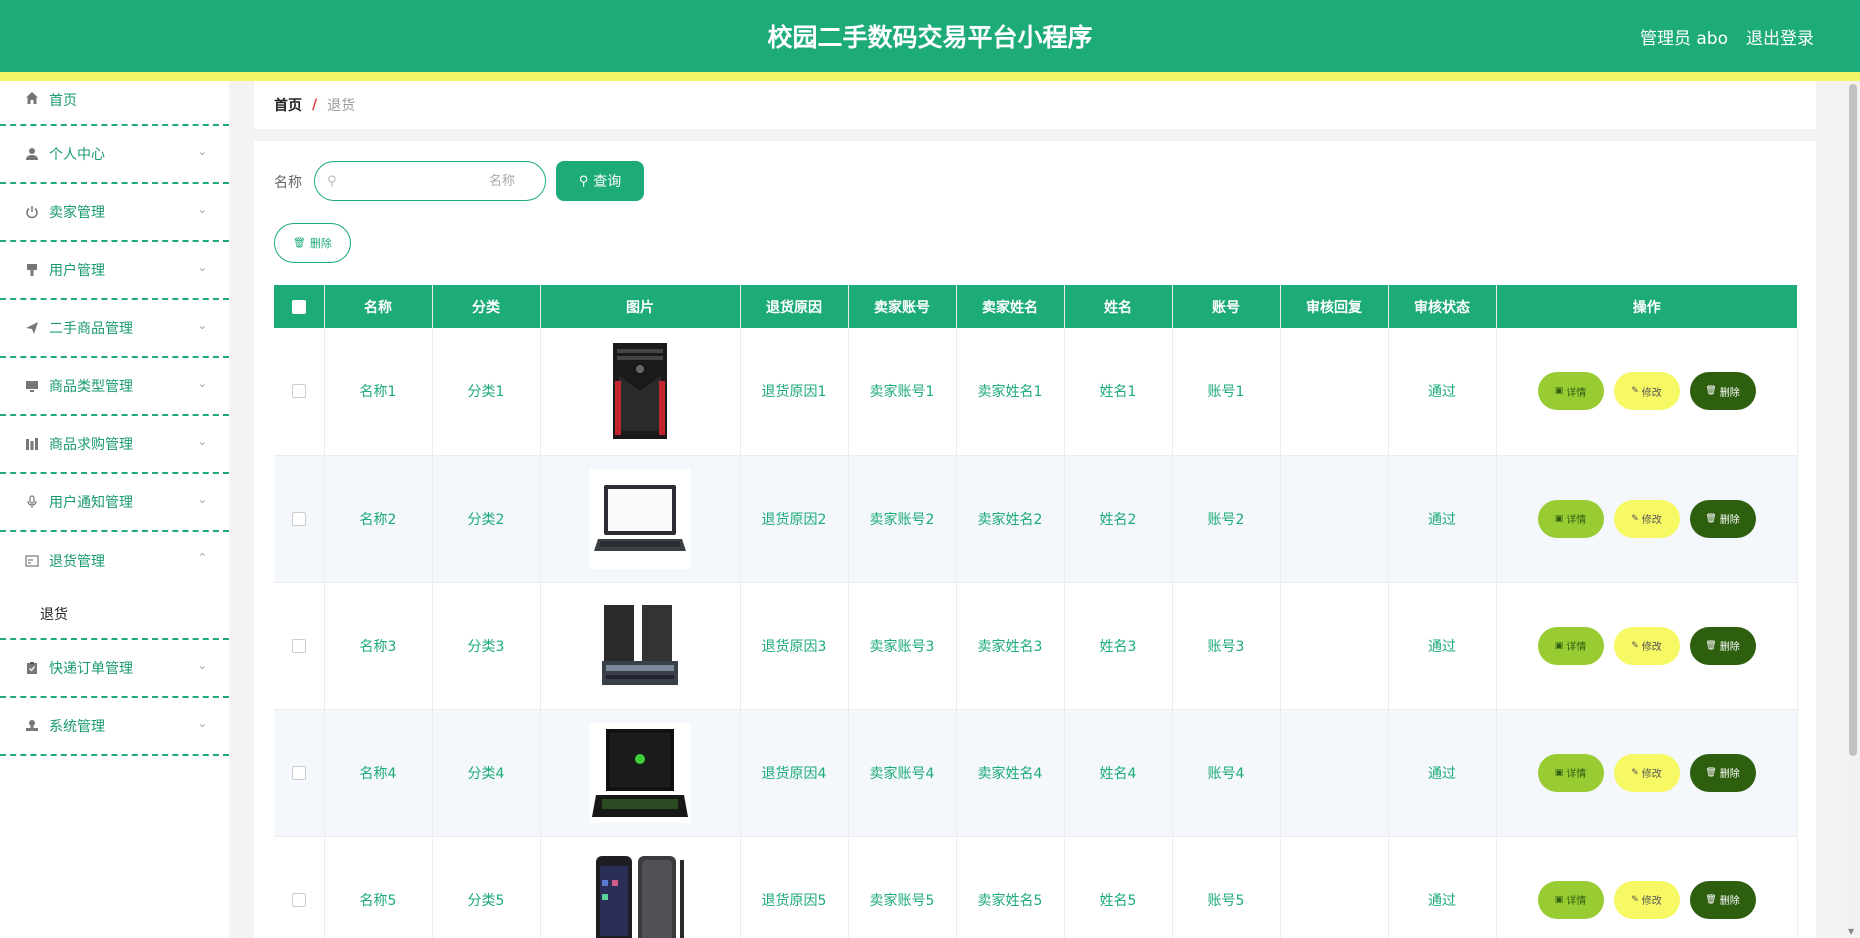  I want to click on cell-account: 账号5, so click(1226, 887).